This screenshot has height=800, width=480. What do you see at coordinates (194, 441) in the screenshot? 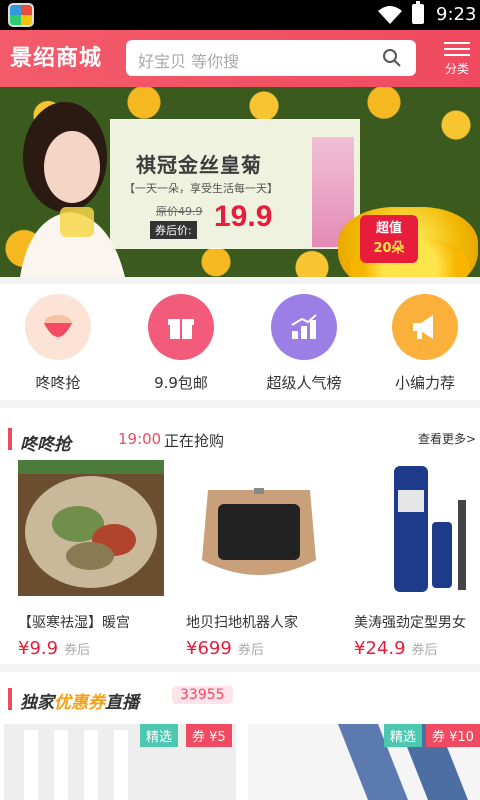
I see `flash-sale-status: 正在抢购` at bounding box center [194, 441].